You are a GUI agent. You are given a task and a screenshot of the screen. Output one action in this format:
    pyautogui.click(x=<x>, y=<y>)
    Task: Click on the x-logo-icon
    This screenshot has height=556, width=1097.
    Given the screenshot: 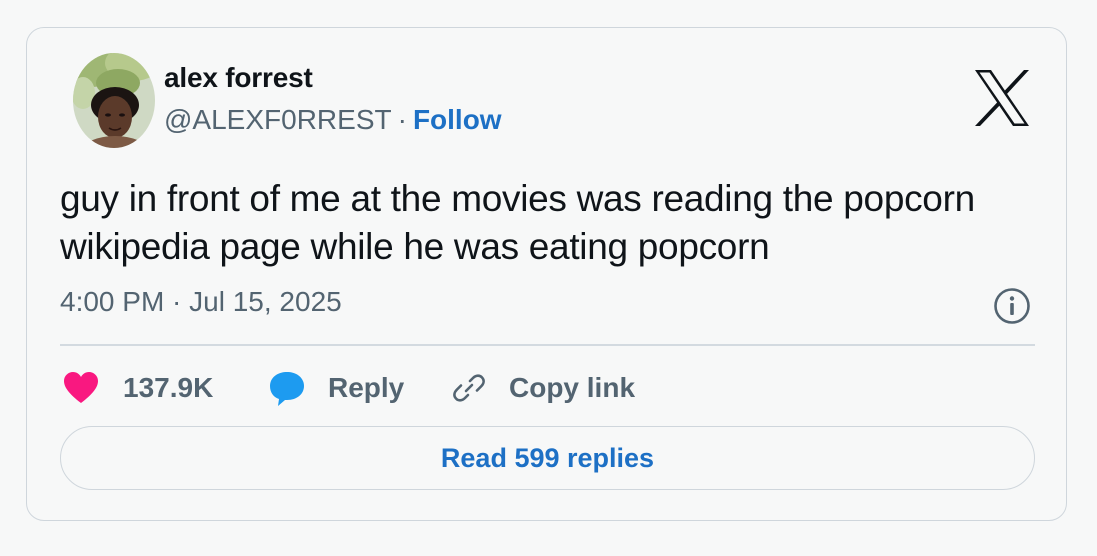 What is the action you would take?
    pyautogui.click(x=1002, y=98)
    